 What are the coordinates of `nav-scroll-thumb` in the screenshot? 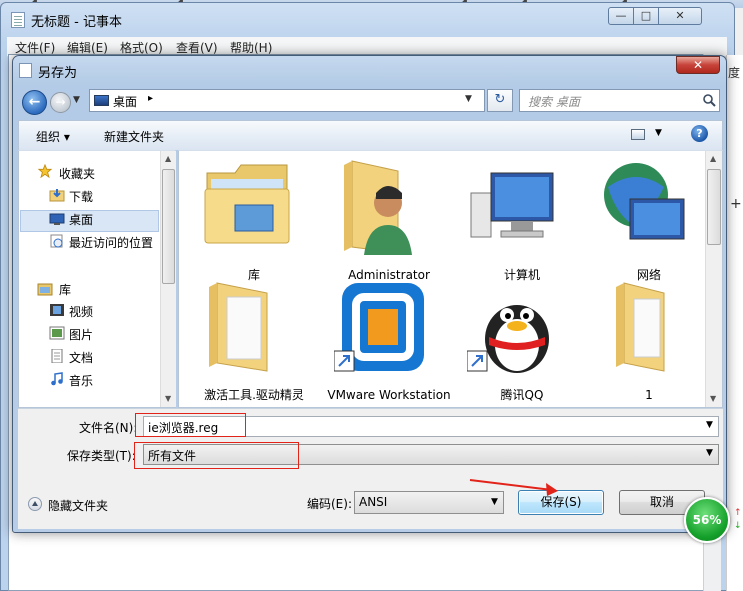 It's located at (168, 226).